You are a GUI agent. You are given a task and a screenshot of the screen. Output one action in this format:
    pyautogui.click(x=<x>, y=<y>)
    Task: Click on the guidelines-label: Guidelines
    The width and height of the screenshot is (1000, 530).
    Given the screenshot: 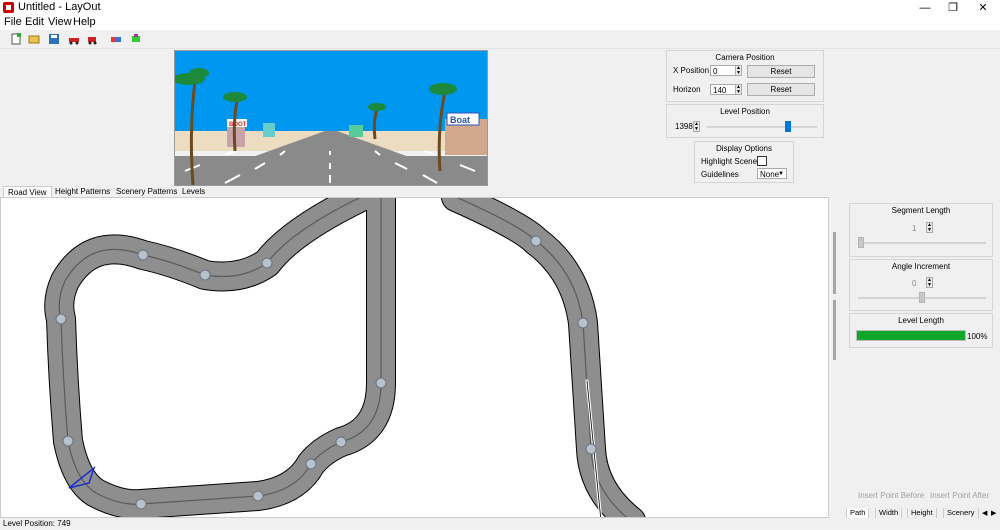 What is the action you would take?
    pyautogui.click(x=720, y=174)
    